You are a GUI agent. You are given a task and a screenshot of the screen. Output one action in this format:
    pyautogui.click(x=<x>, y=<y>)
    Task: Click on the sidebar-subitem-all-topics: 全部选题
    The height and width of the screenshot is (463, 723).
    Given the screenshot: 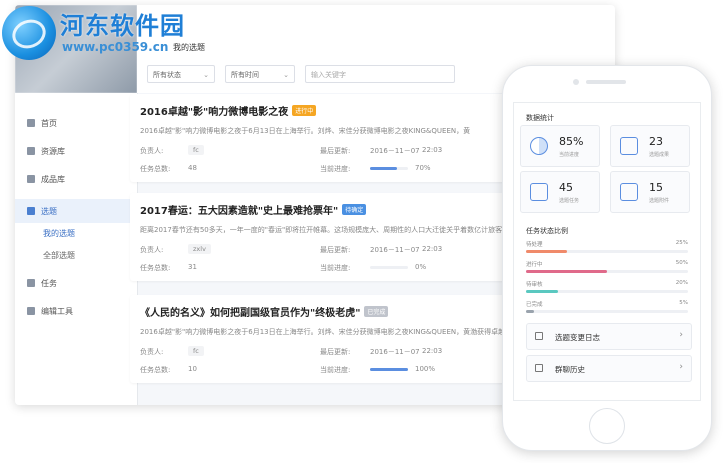 What is the action you would take?
    pyautogui.click(x=76, y=256)
    